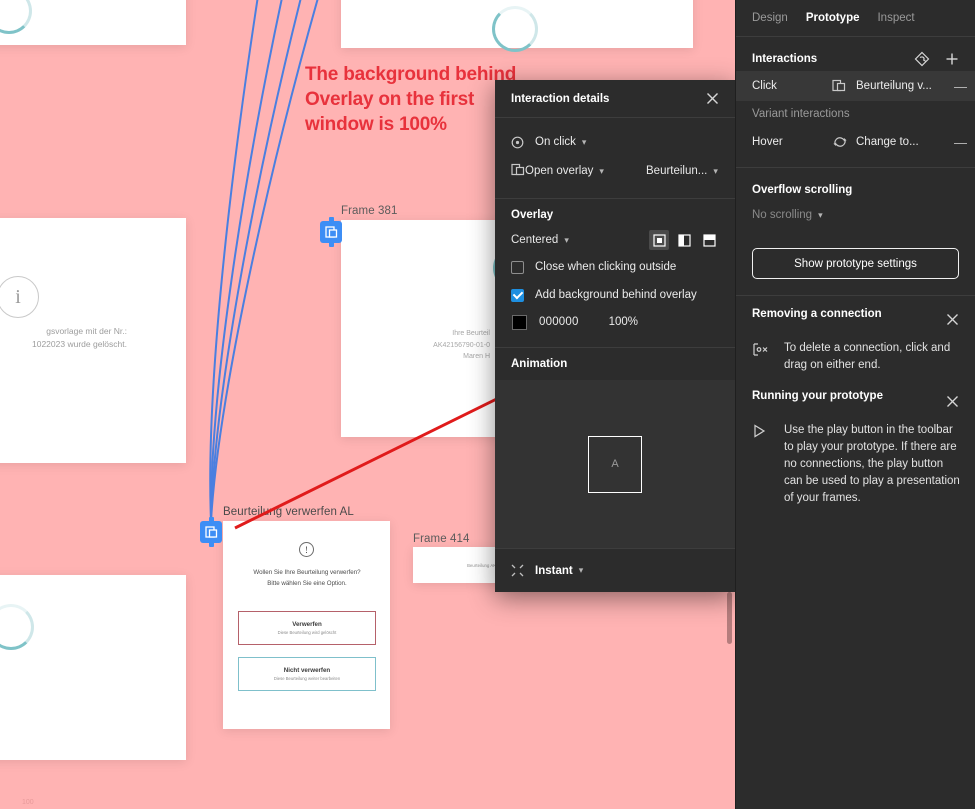 The image size is (975, 809). I want to click on canvas-frame-bottom-left, so click(93, 667).